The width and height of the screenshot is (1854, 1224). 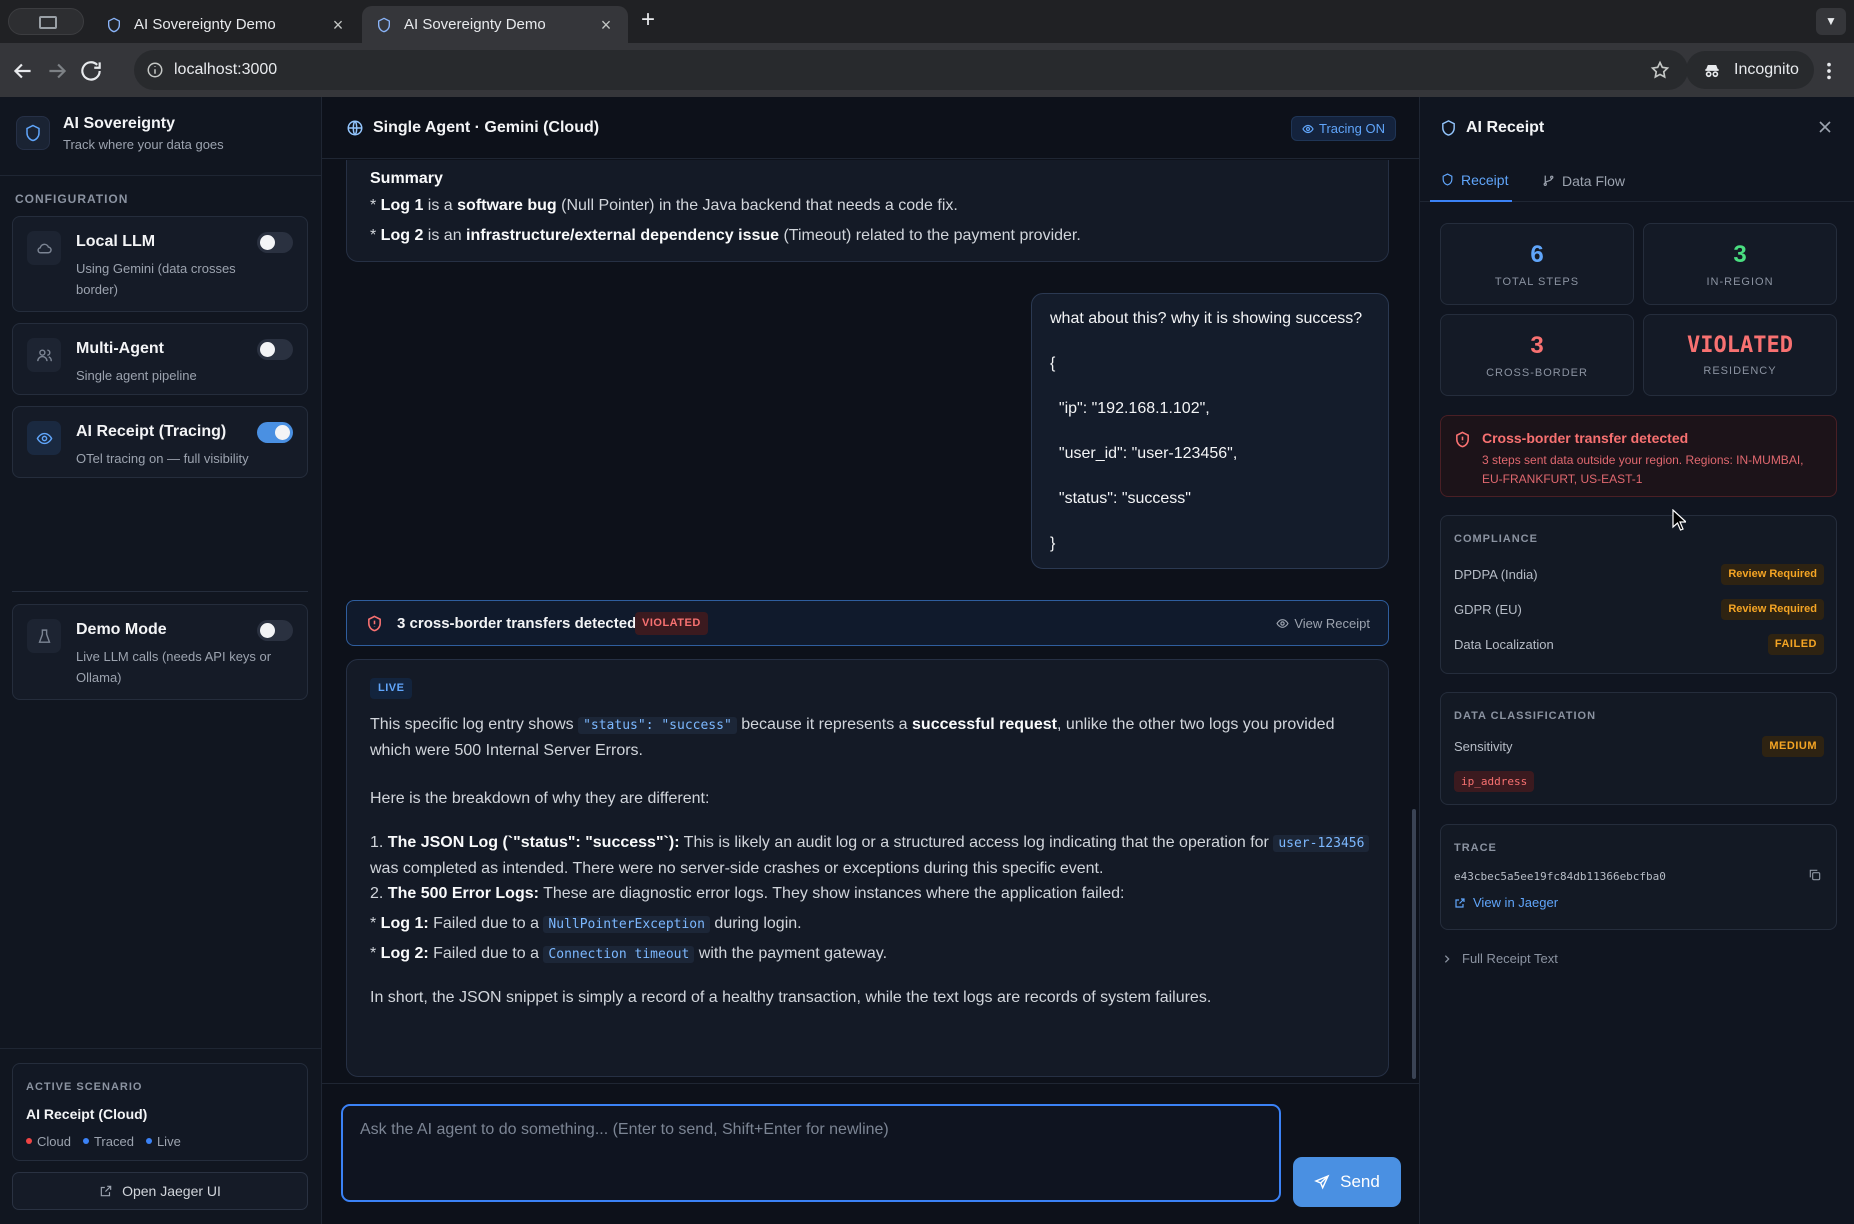 What do you see at coordinates (162, 458) in the screenshot?
I see `config-description: OTel tracing on — full visibility` at bounding box center [162, 458].